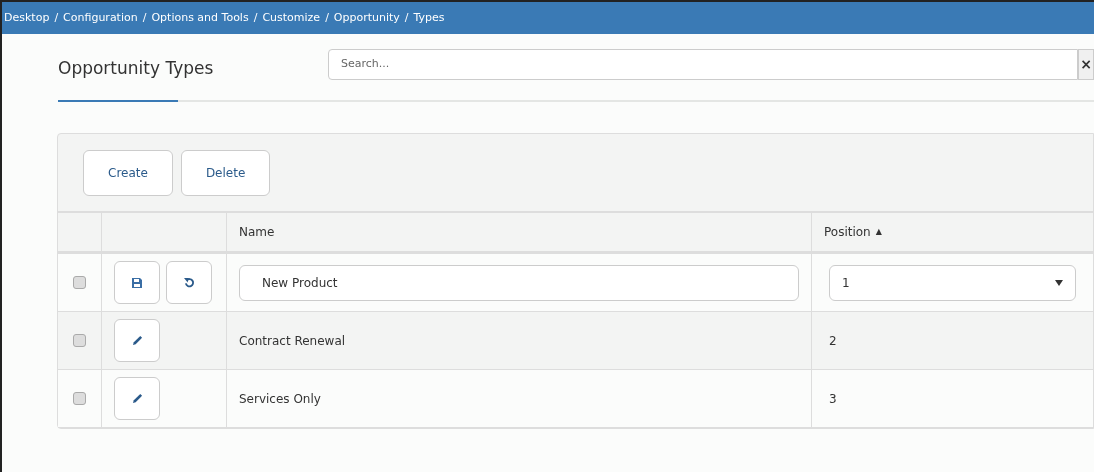 The width and height of the screenshot is (1094, 472). Describe the element at coordinates (519, 340) in the screenshot. I see `table-cell: Contract Renewal` at that location.